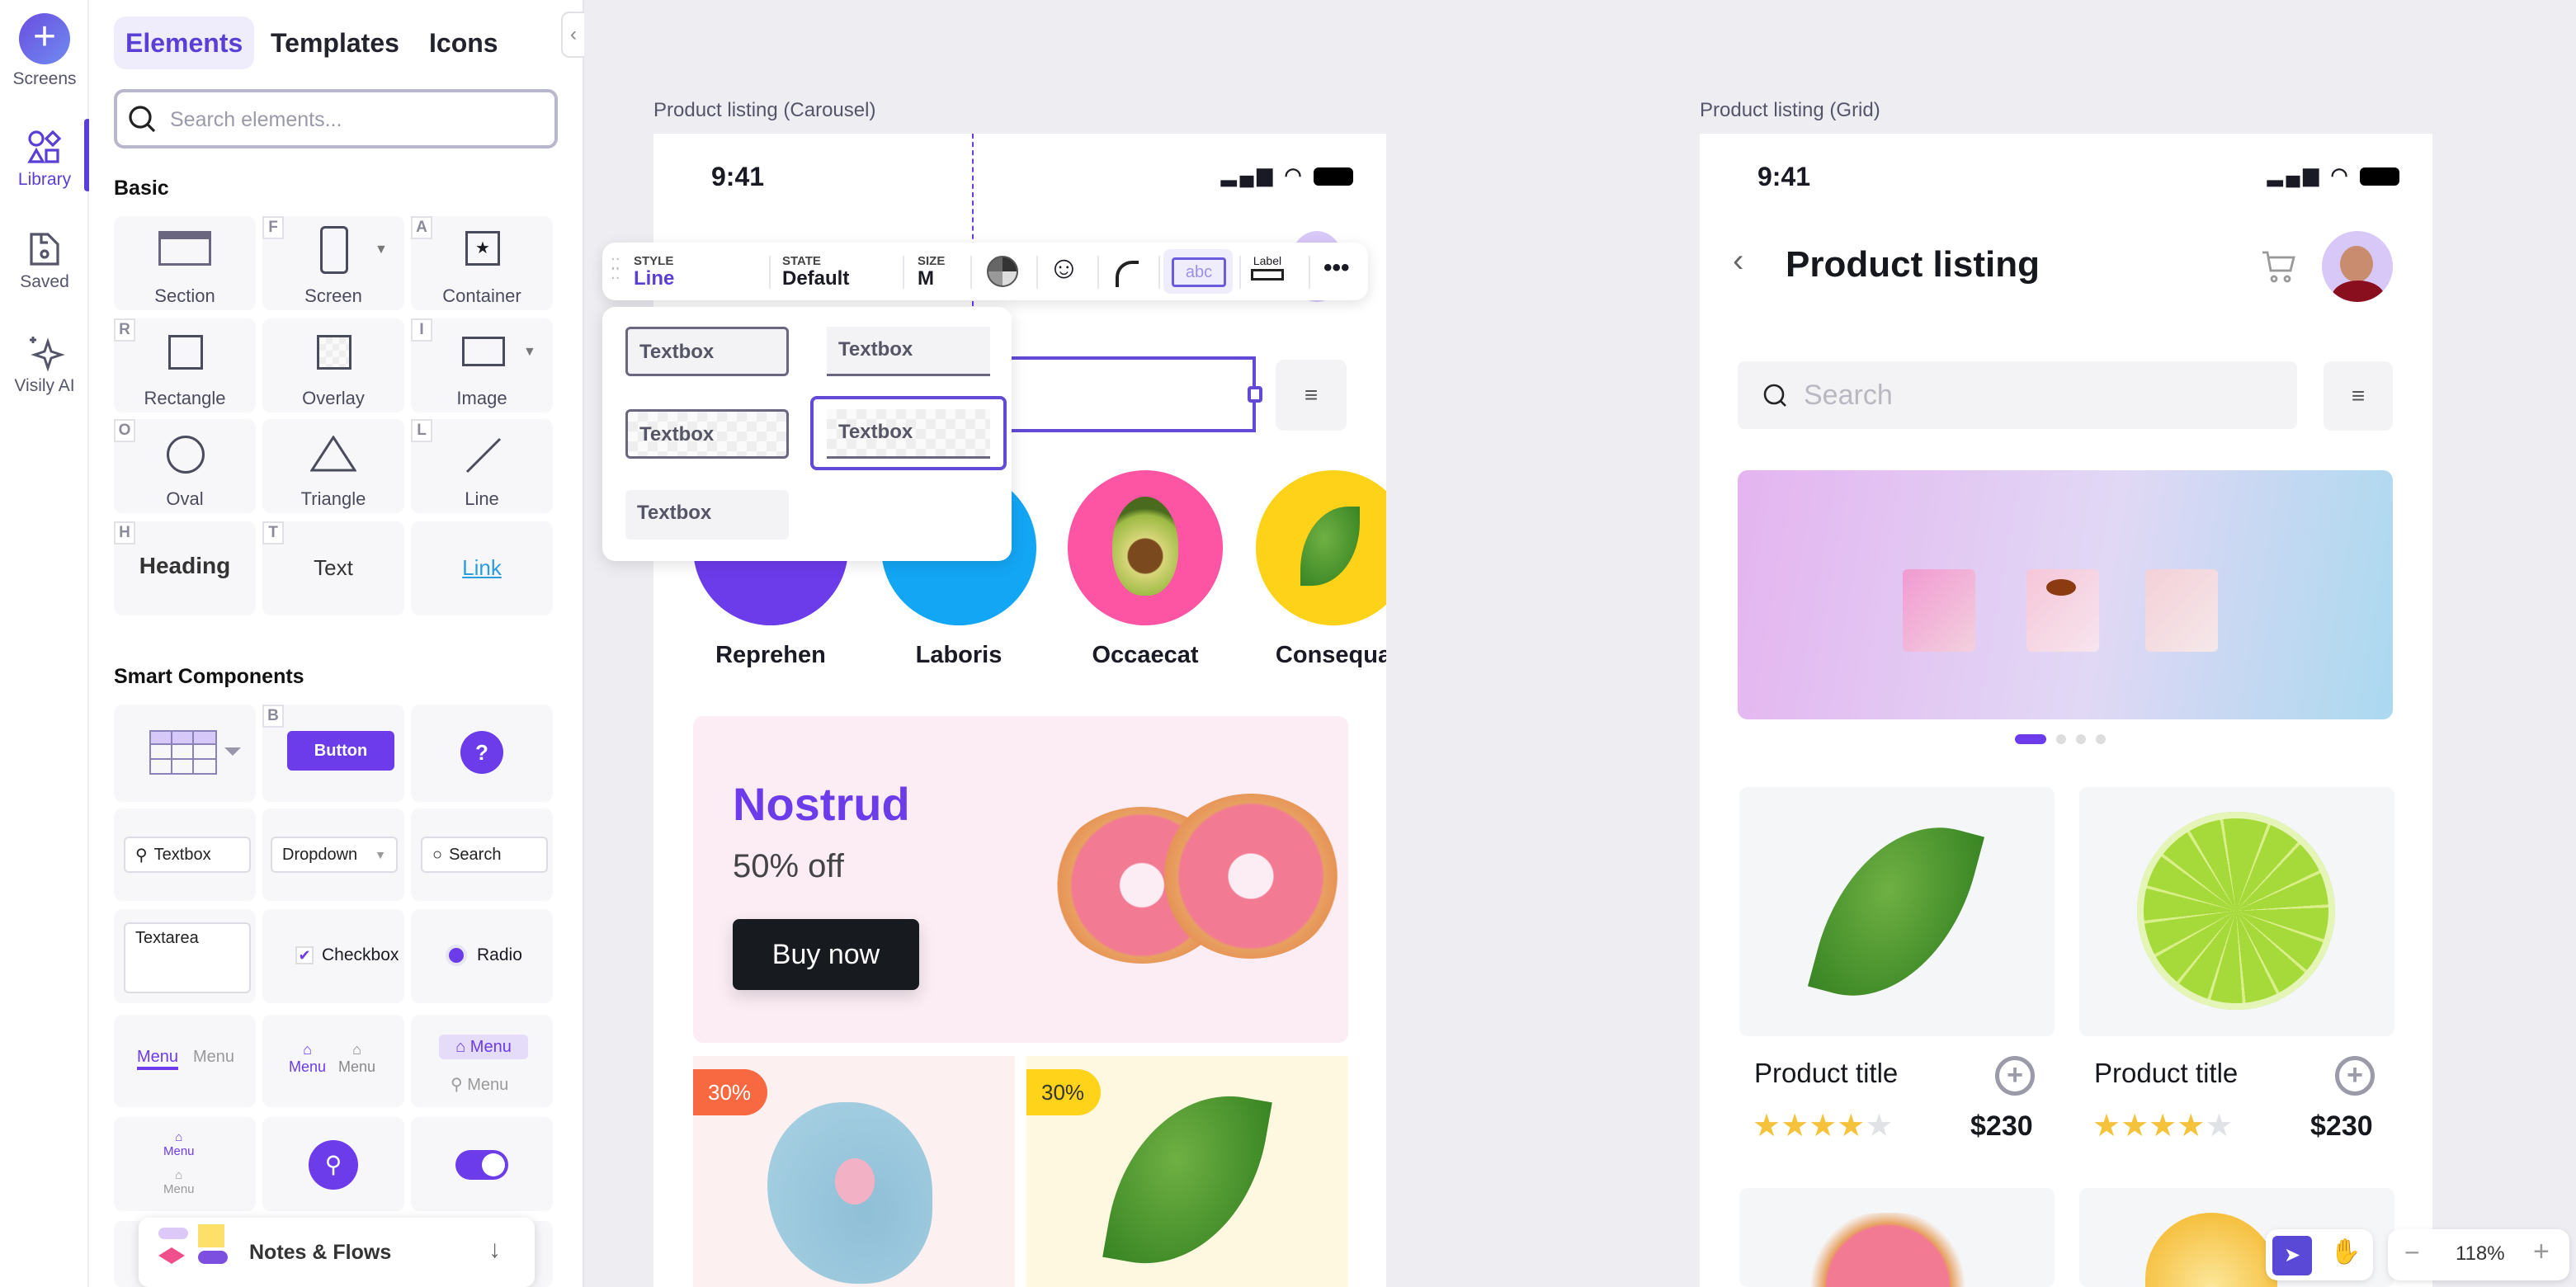  What do you see at coordinates (184, 295) in the screenshot?
I see `element-label: Section` at bounding box center [184, 295].